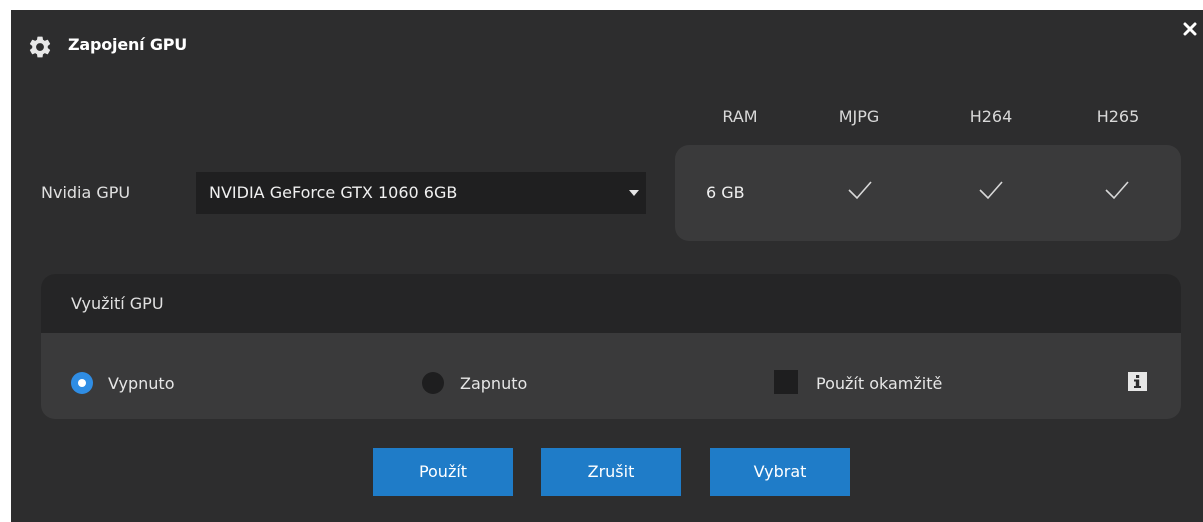  What do you see at coordinates (634, 193) in the screenshot?
I see `dropdown-arrow-icon` at bounding box center [634, 193].